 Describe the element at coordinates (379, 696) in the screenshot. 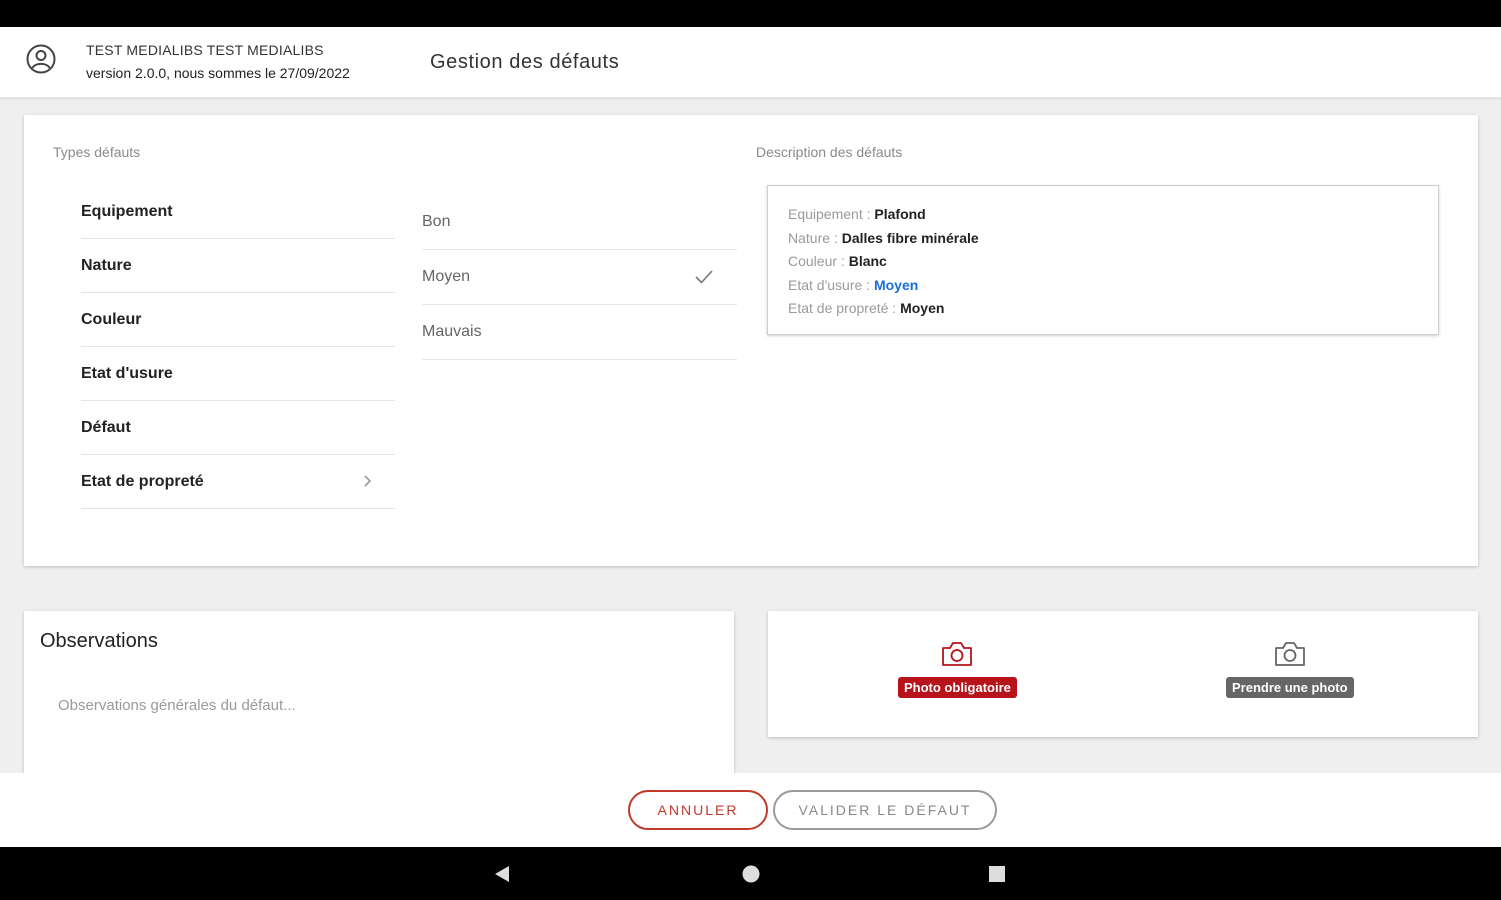

I see `observations-card: Observations` at that location.